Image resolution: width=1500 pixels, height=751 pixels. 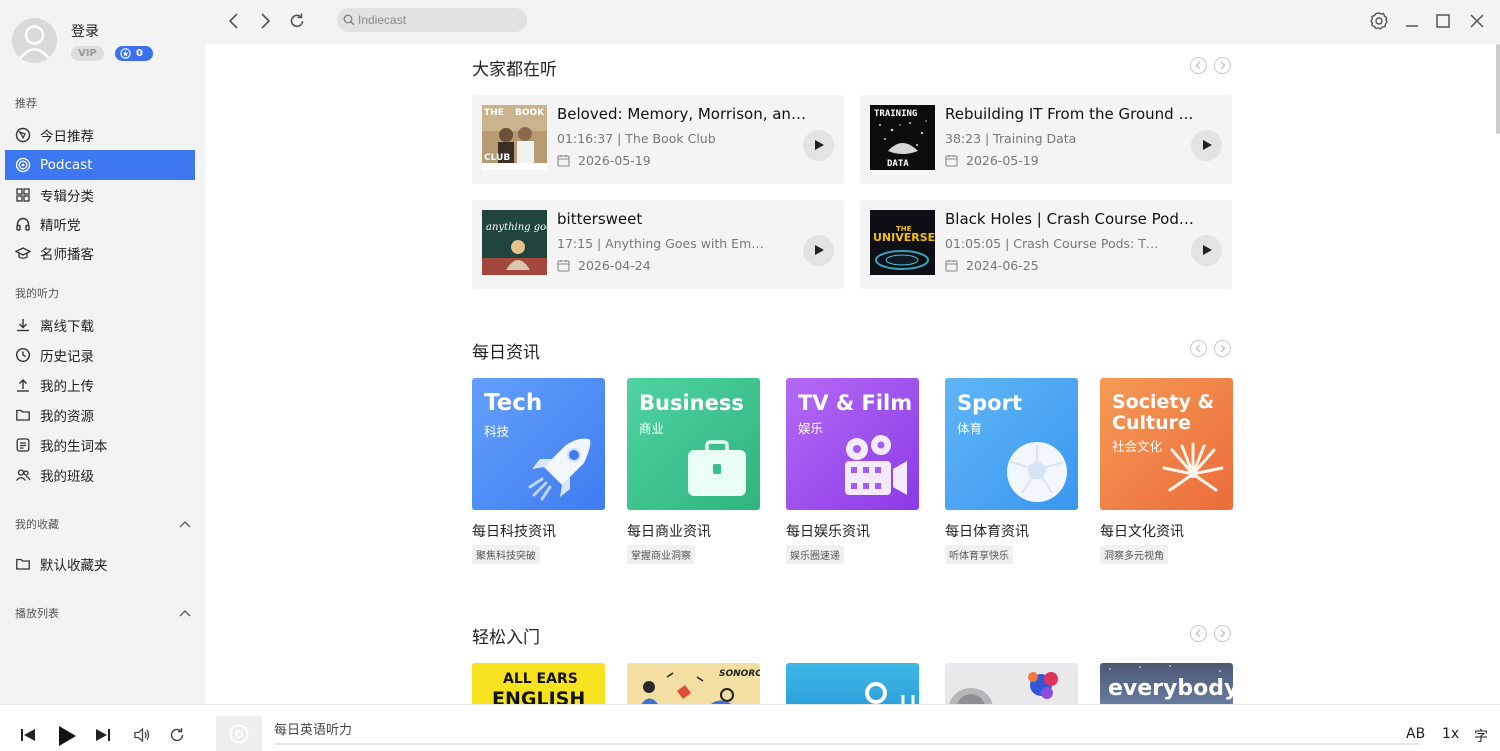 I want to click on sidebar-item-teacher-podcast: 名师播客, so click(x=100, y=253).